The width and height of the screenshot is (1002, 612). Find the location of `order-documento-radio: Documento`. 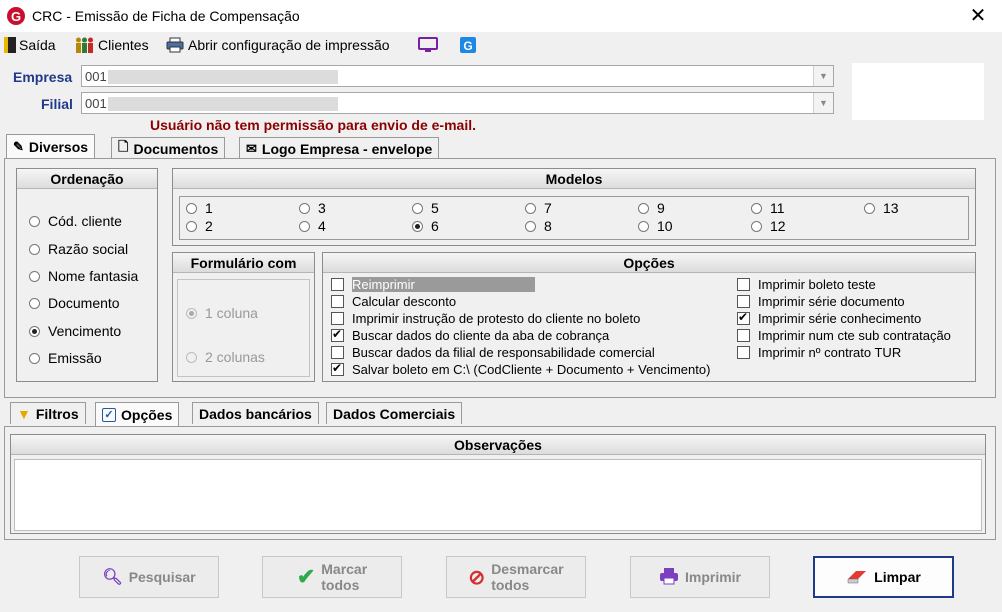

order-documento-radio: Documento is located at coordinates (74, 303).